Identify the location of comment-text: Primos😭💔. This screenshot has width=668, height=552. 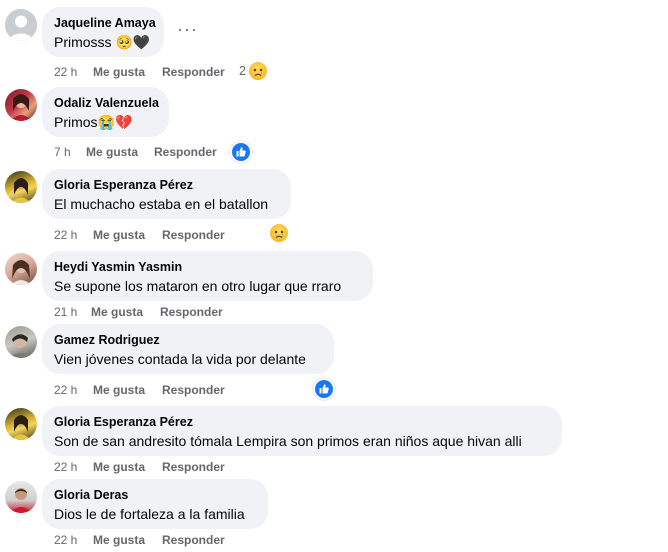
(93, 122).